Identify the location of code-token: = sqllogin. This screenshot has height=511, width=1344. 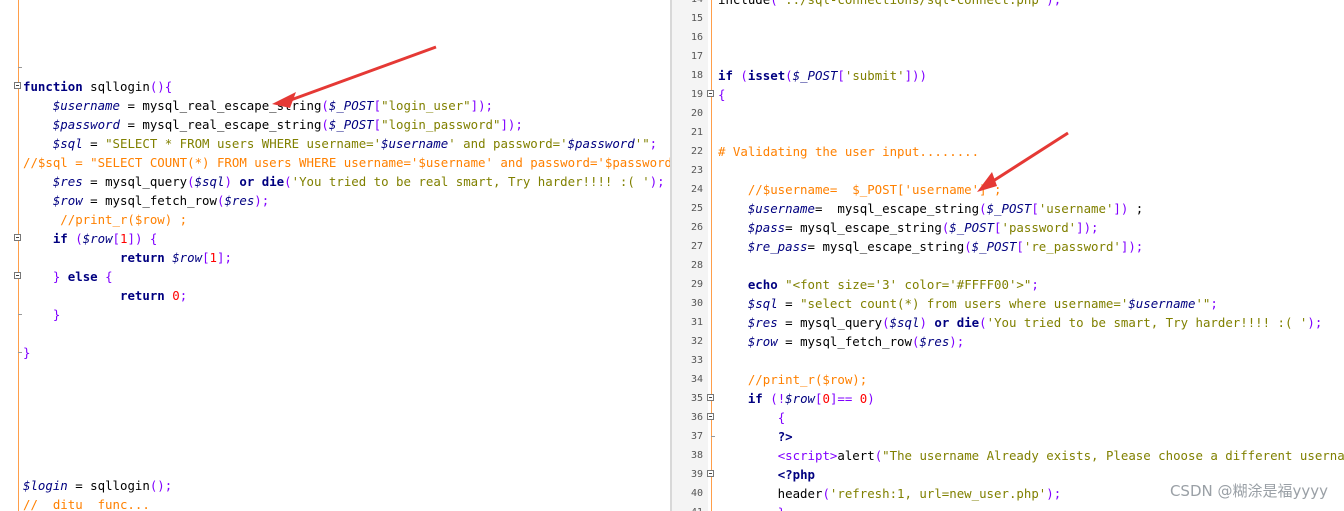
(108, 485).